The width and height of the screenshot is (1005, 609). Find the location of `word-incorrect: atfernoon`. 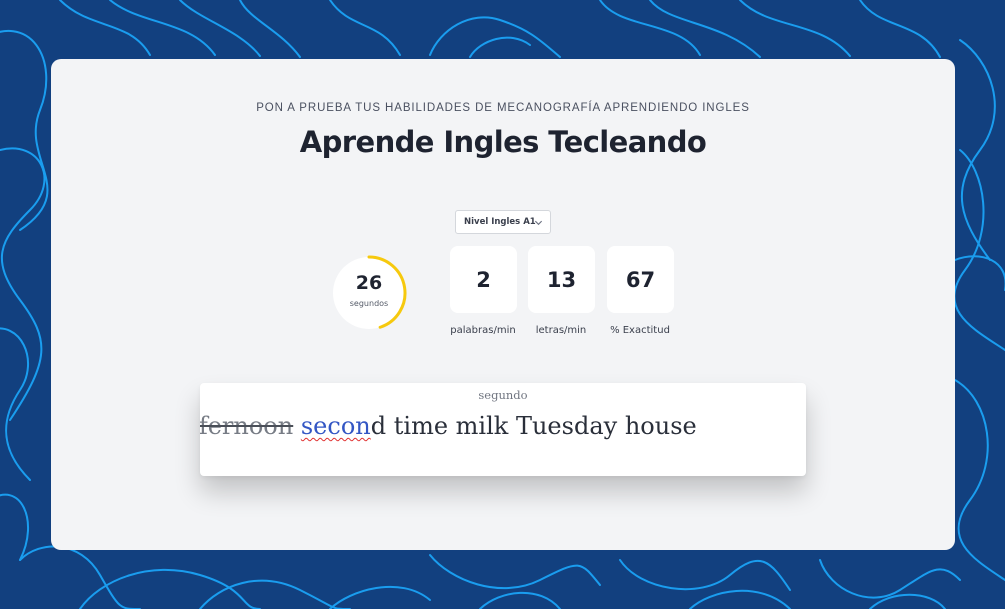

word-incorrect: atfernoon is located at coordinates (247, 426).